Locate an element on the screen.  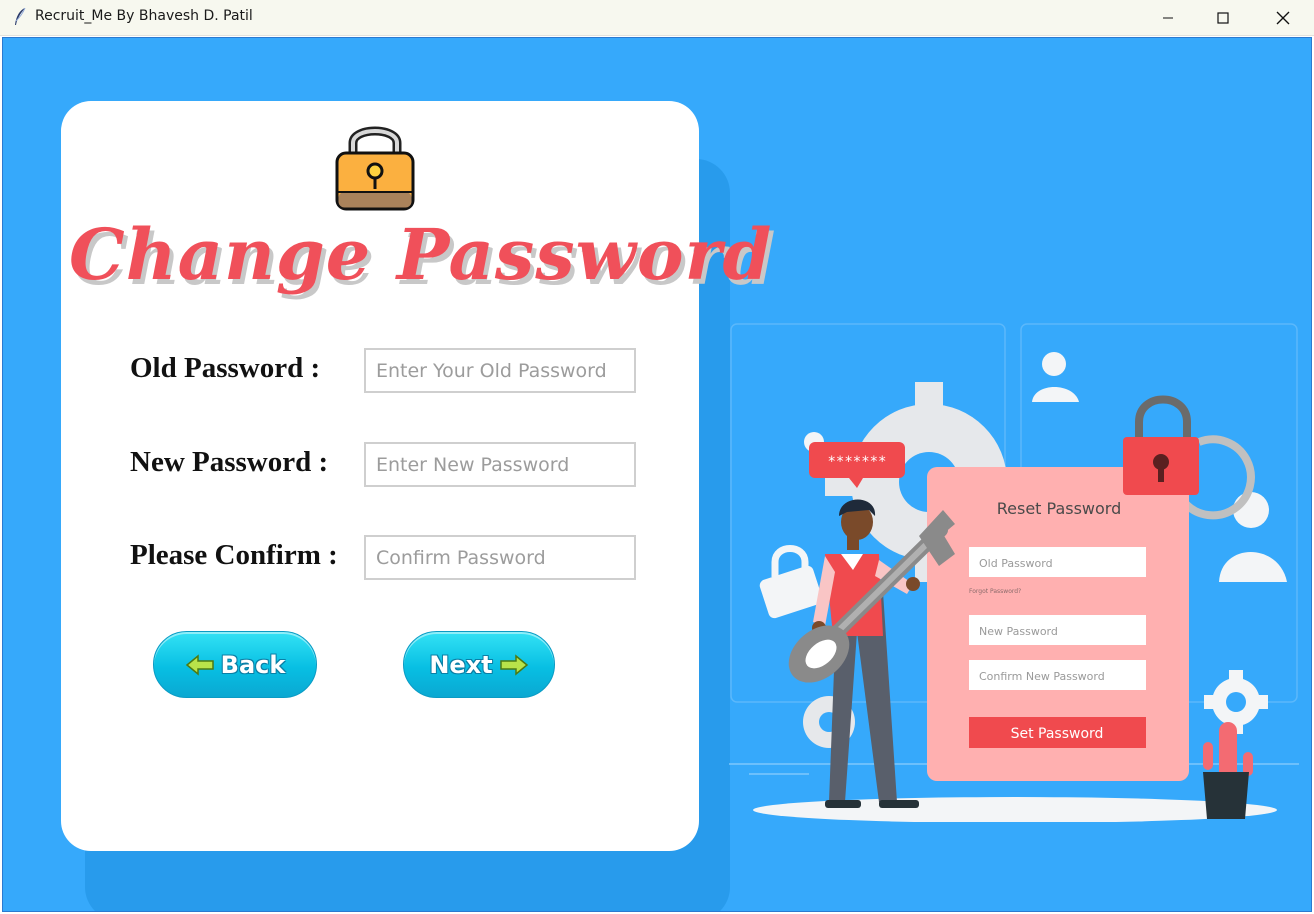
reset-old-placeholder: Old Password is located at coordinates (1016, 563).